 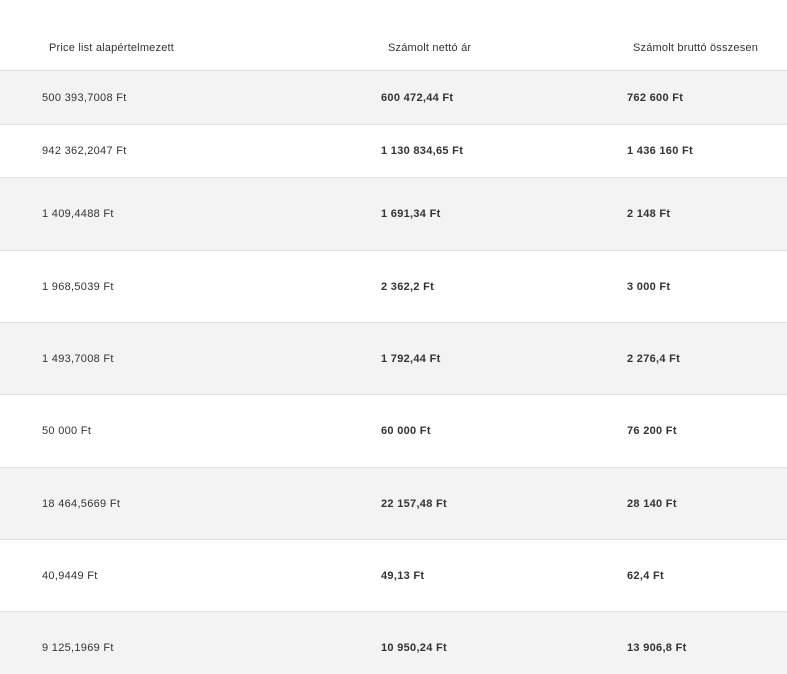 I want to click on cell-gross-total: 2 276,4 Ft, so click(x=654, y=358).